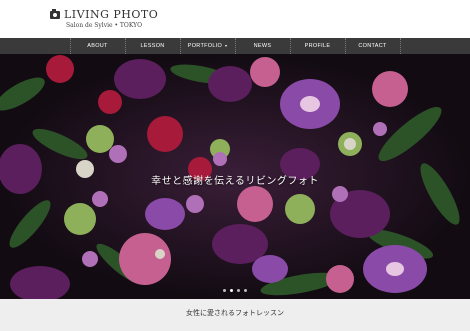 This screenshot has height=331, width=470. Describe the element at coordinates (231, 290) in the screenshot. I see `slider-dot-active` at that location.